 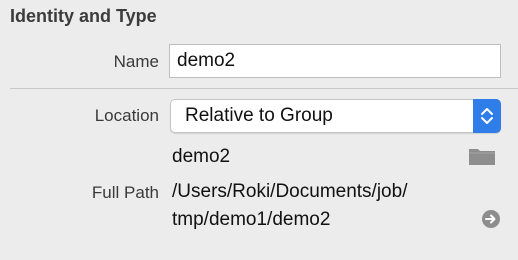 I want to click on name-label: Name, so click(x=136, y=61).